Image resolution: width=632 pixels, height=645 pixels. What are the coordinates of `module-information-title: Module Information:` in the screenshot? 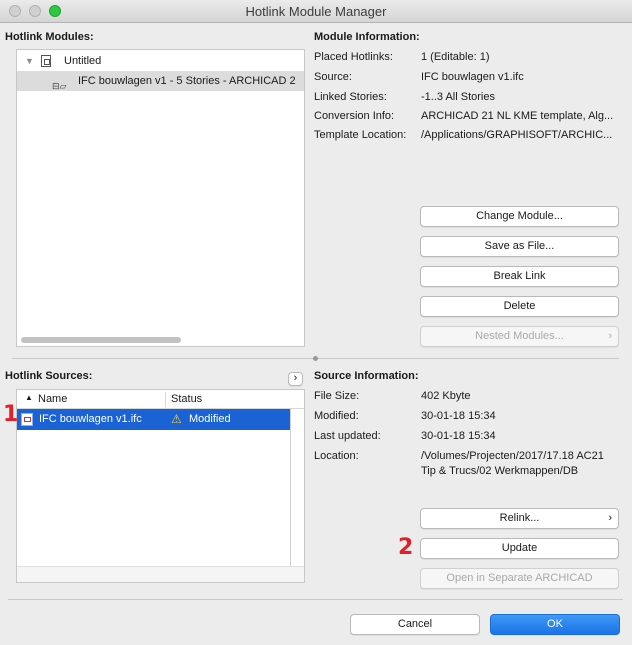 It's located at (367, 37).